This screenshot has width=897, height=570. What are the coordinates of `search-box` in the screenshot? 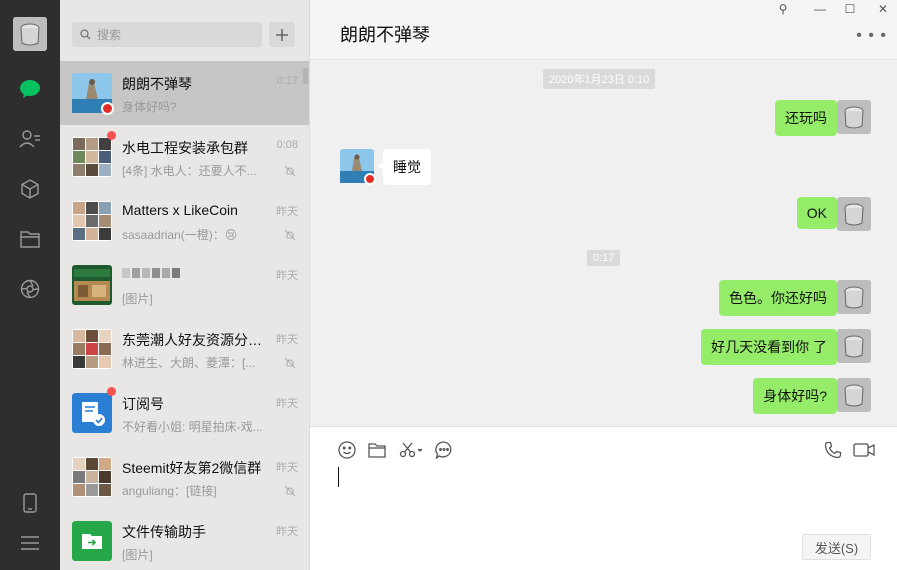 It's located at (167, 34).